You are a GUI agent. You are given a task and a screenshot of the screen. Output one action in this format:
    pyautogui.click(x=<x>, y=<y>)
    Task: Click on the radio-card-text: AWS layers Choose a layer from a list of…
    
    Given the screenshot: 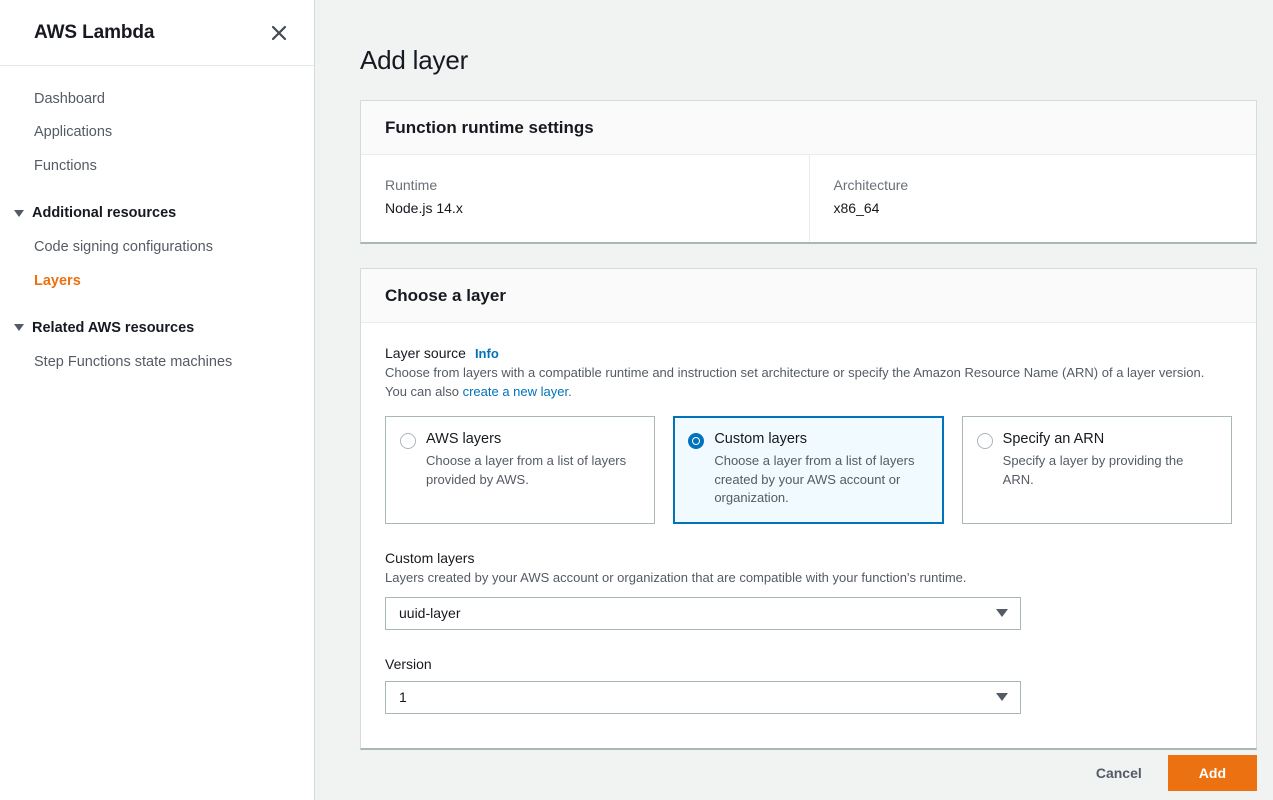 What is the action you would take?
    pyautogui.click(x=532, y=469)
    